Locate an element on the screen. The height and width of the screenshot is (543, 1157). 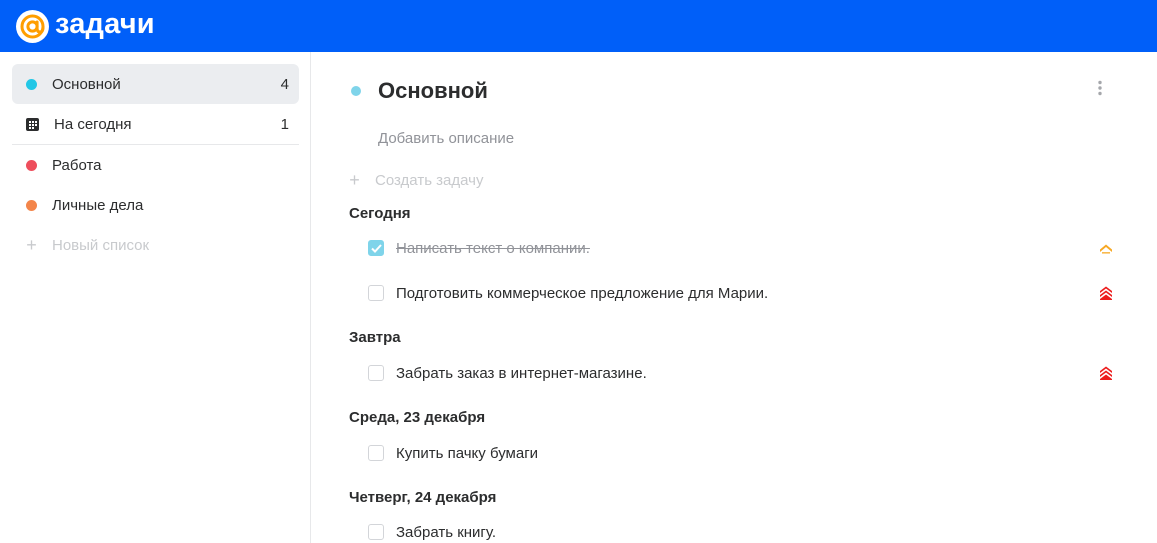
at-sign-logo-icon is located at coordinates (32, 26).